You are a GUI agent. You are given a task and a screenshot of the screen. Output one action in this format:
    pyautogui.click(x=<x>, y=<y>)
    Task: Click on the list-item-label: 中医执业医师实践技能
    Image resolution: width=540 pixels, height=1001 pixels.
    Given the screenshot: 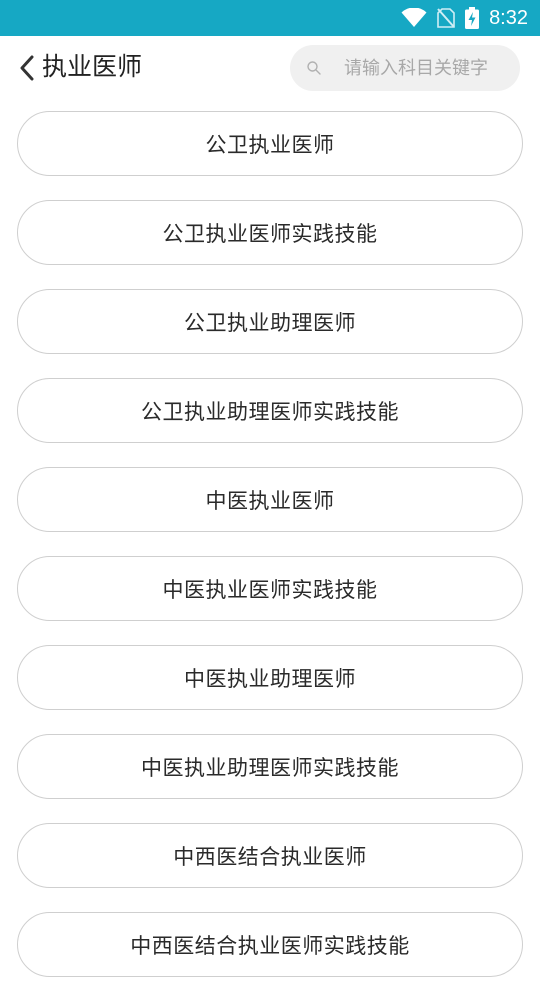 What is the action you would take?
    pyautogui.click(x=270, y=589)
    